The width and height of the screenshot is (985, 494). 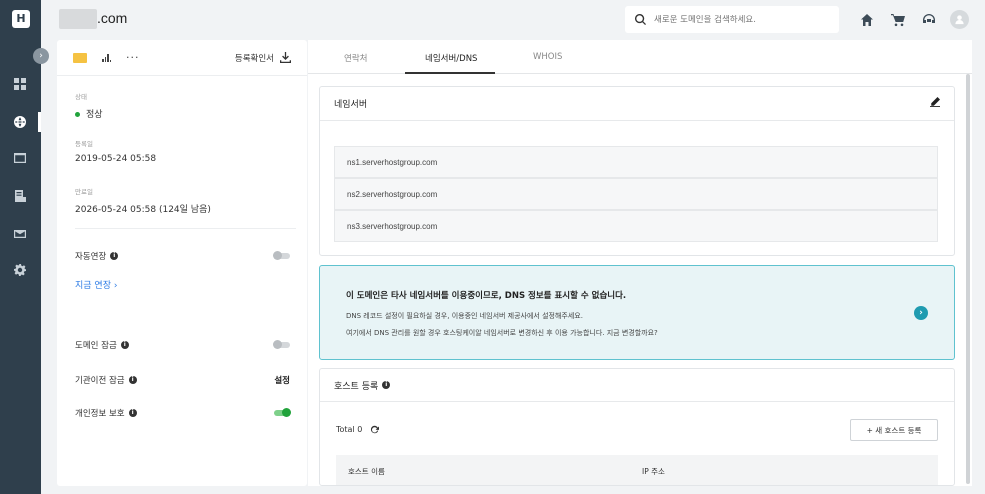 What do you see at coordinates (636, 194) in the screenshot?
I see `nameserver-row: ns2.serverhostgroup.com` at bounding box center [636, 194].